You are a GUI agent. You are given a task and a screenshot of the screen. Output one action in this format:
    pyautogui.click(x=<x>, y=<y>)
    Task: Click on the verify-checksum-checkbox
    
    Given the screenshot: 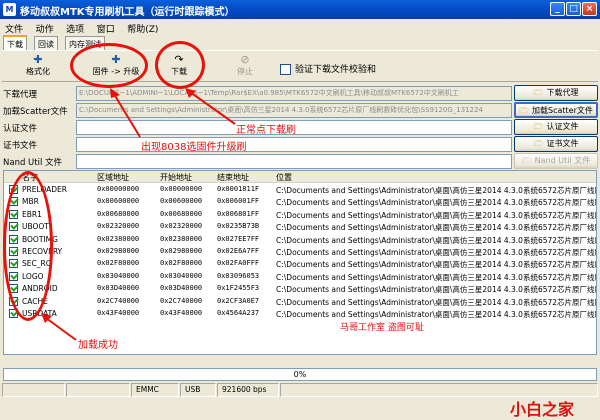 What is the action you would take?
    pyautogui.click(x=285, y=69)
    